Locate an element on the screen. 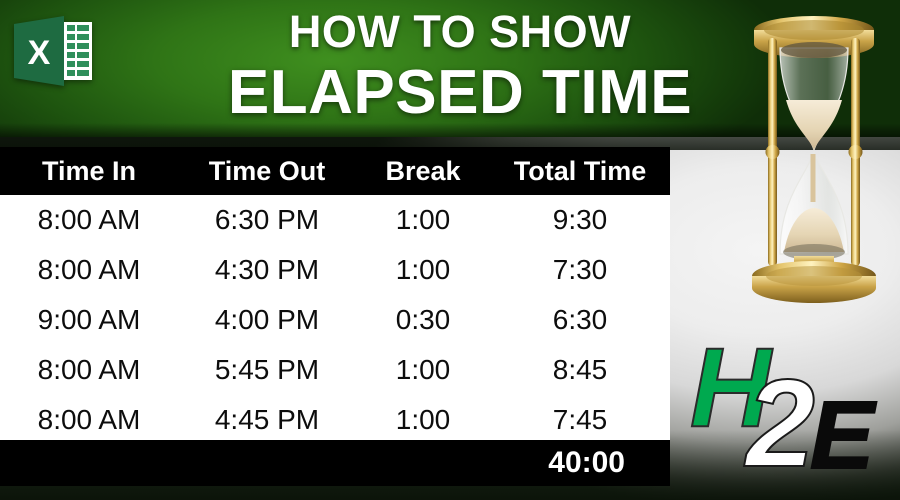 The height and width of the screenshot is (500, 900). table-row: 8:00 AM 6:30 PM 1:00 9:30 is located at coordinates (335, 220).